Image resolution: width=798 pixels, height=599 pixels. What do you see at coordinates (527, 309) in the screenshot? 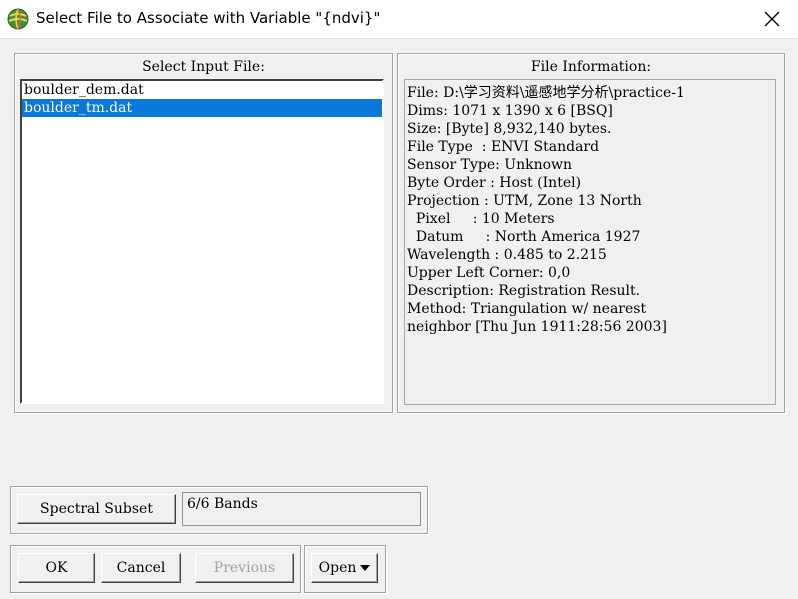
I see `info-line-method: Method: Triangulation w/ nearest` at bounding box center [527, 309].